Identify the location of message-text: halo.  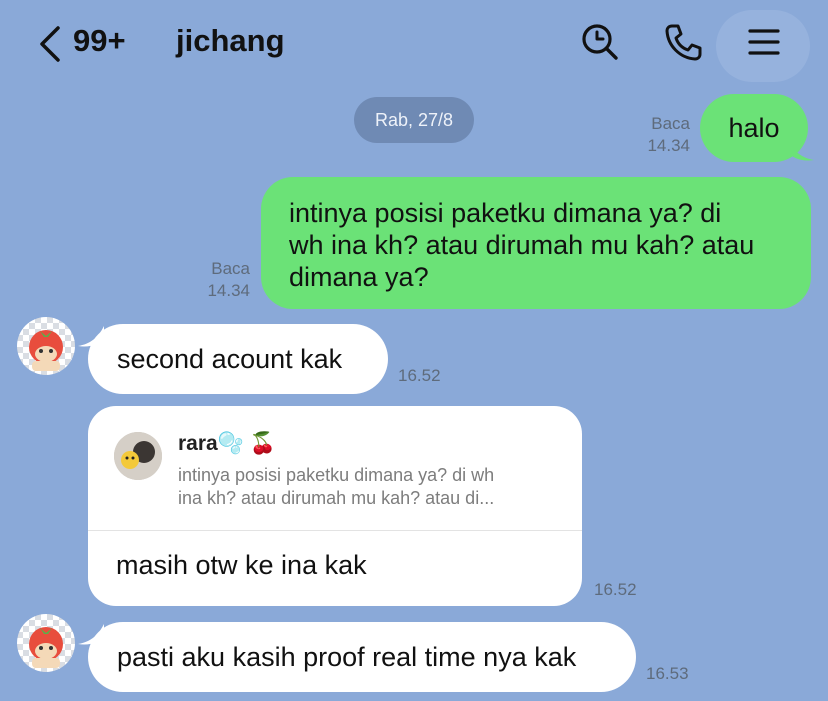
(754, 128).